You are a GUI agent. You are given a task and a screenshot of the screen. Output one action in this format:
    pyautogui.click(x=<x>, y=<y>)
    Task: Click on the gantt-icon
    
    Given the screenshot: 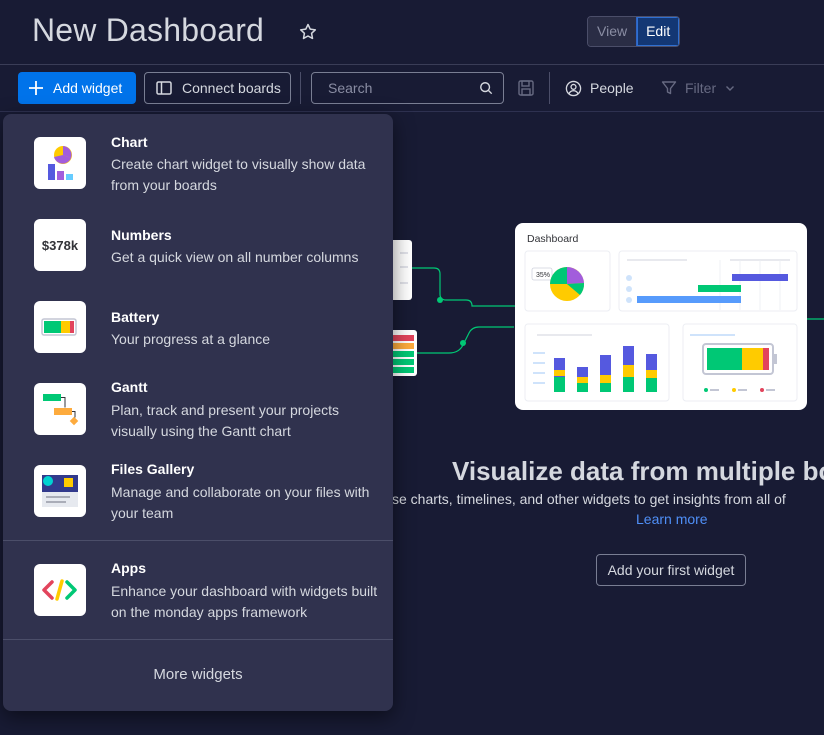 What is the action you would take?
    pyautogui.click(x=60, y=409)
    